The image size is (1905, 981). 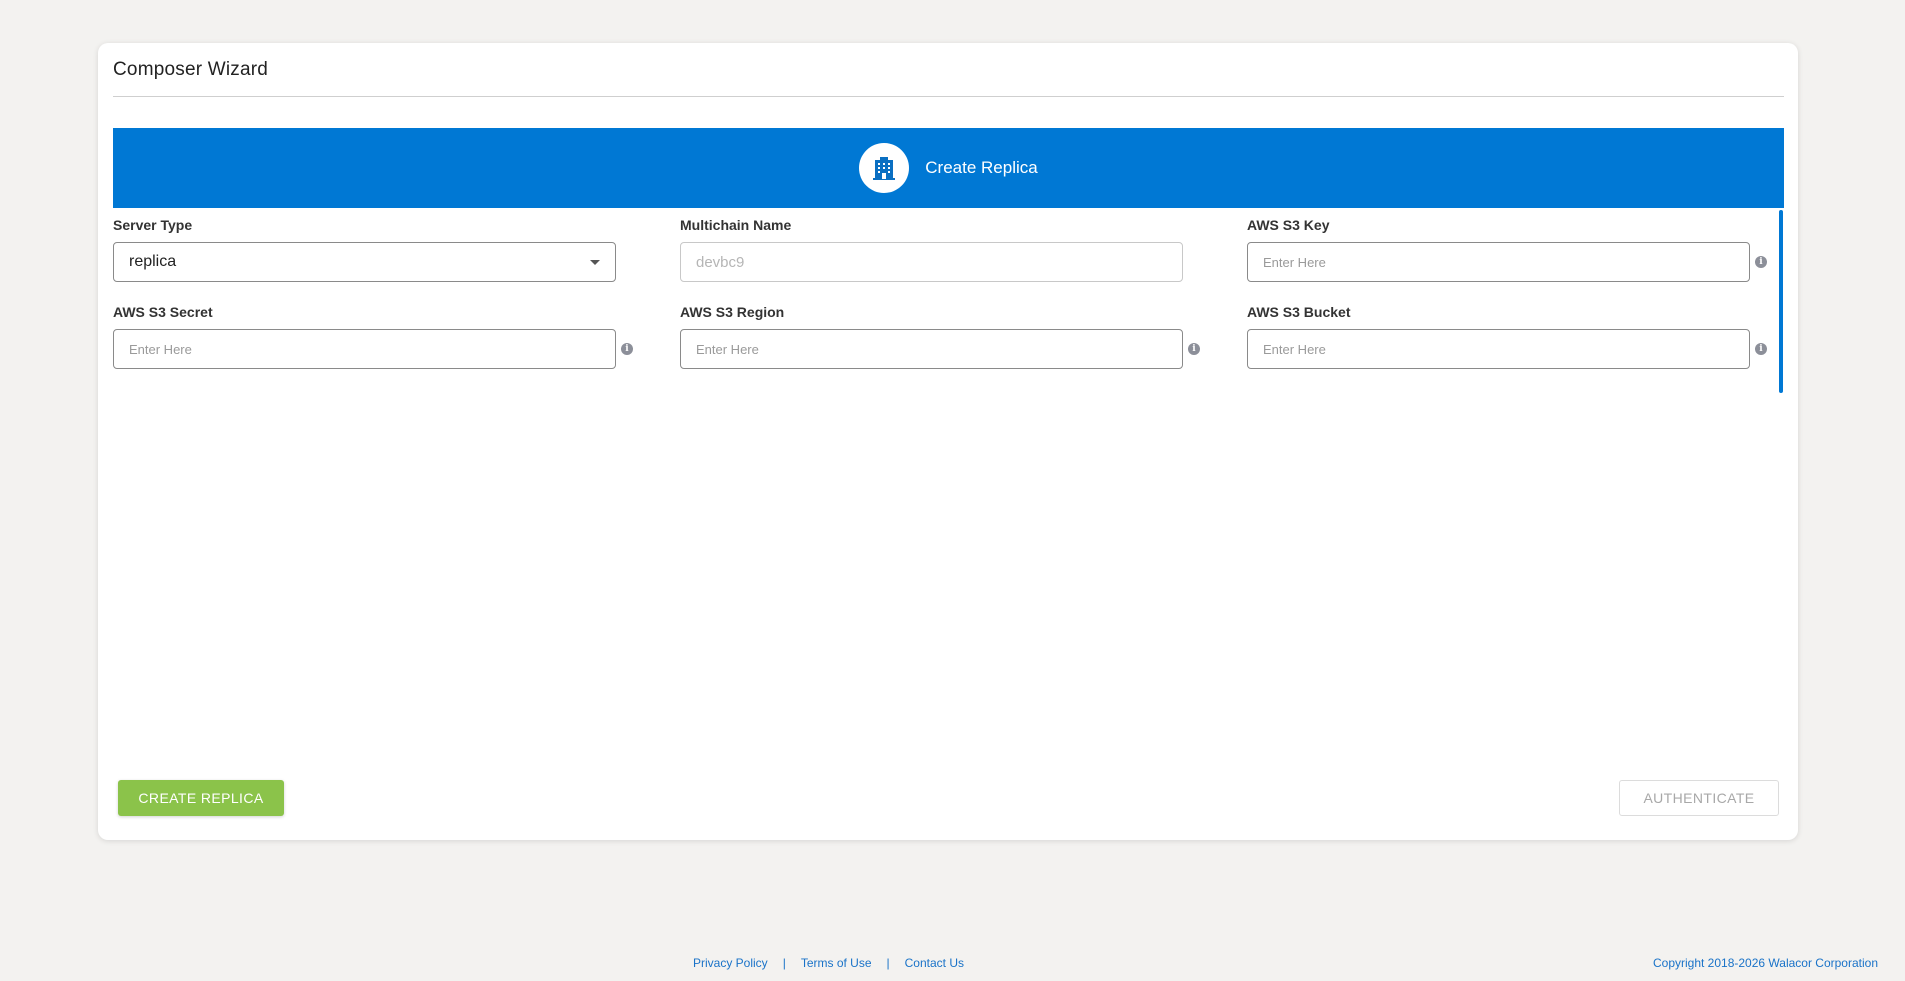 What do you see at coordinates (201, 798) in the screenshot?
I see `create-replica-button: CREATE REPLICA` at bounding box center [201, 798].